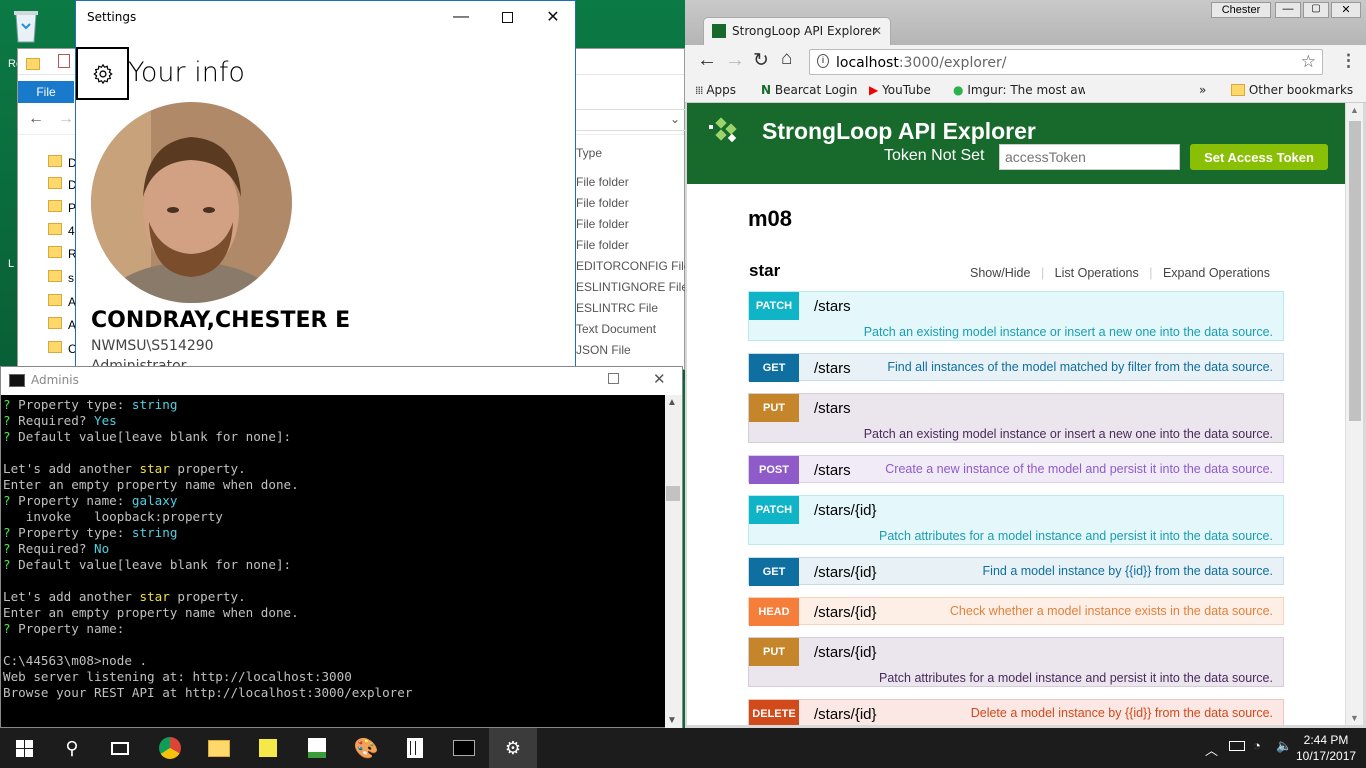  Describe the element at coordinates (461, 17) in the screenshot. I see `minimize-button: —` at that location.